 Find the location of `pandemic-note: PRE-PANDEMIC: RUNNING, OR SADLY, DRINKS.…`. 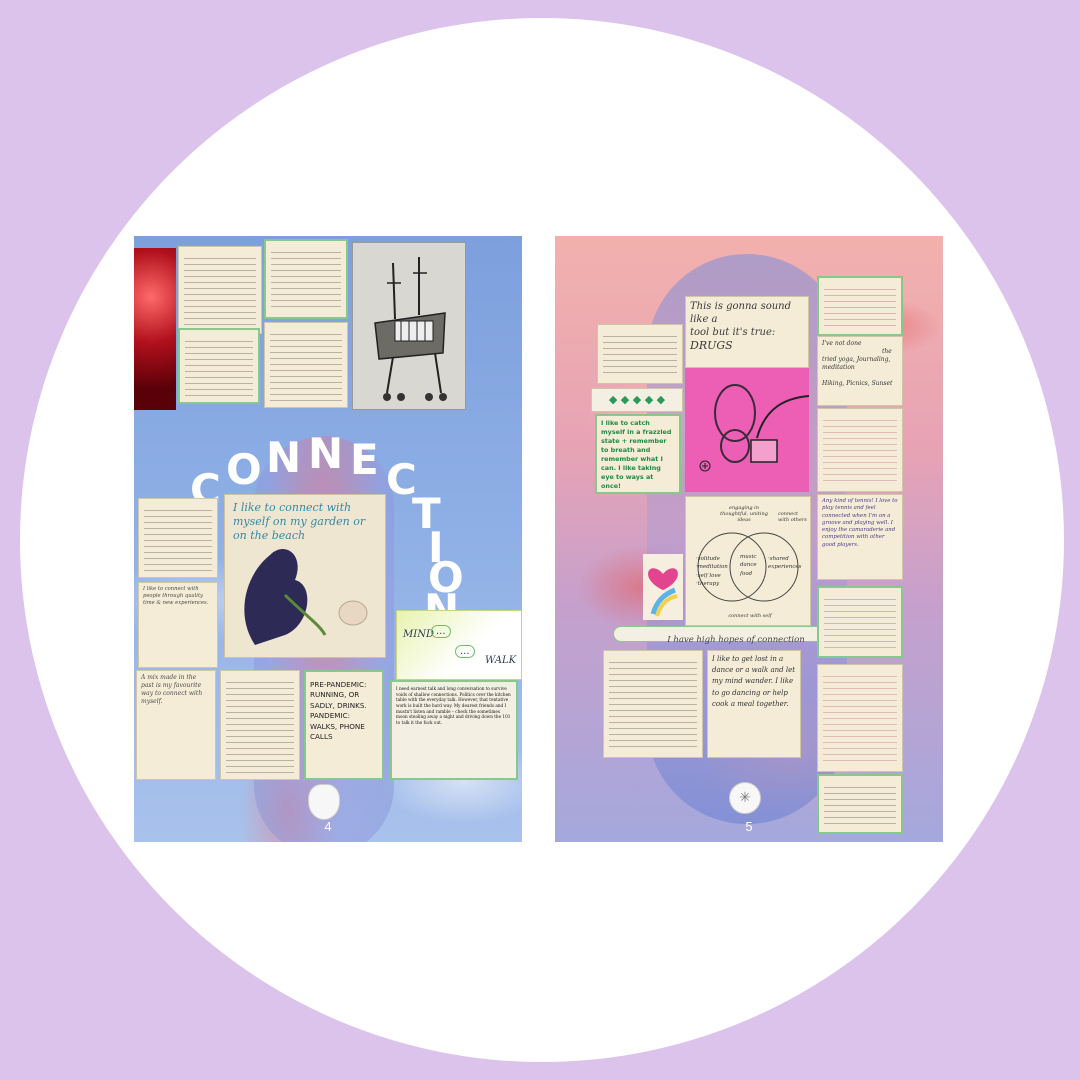

pandemic-note: PRE-PANDEMIC: RUNNING, OR SADLY, DRINKS.… is located at coordinates (344, 725).